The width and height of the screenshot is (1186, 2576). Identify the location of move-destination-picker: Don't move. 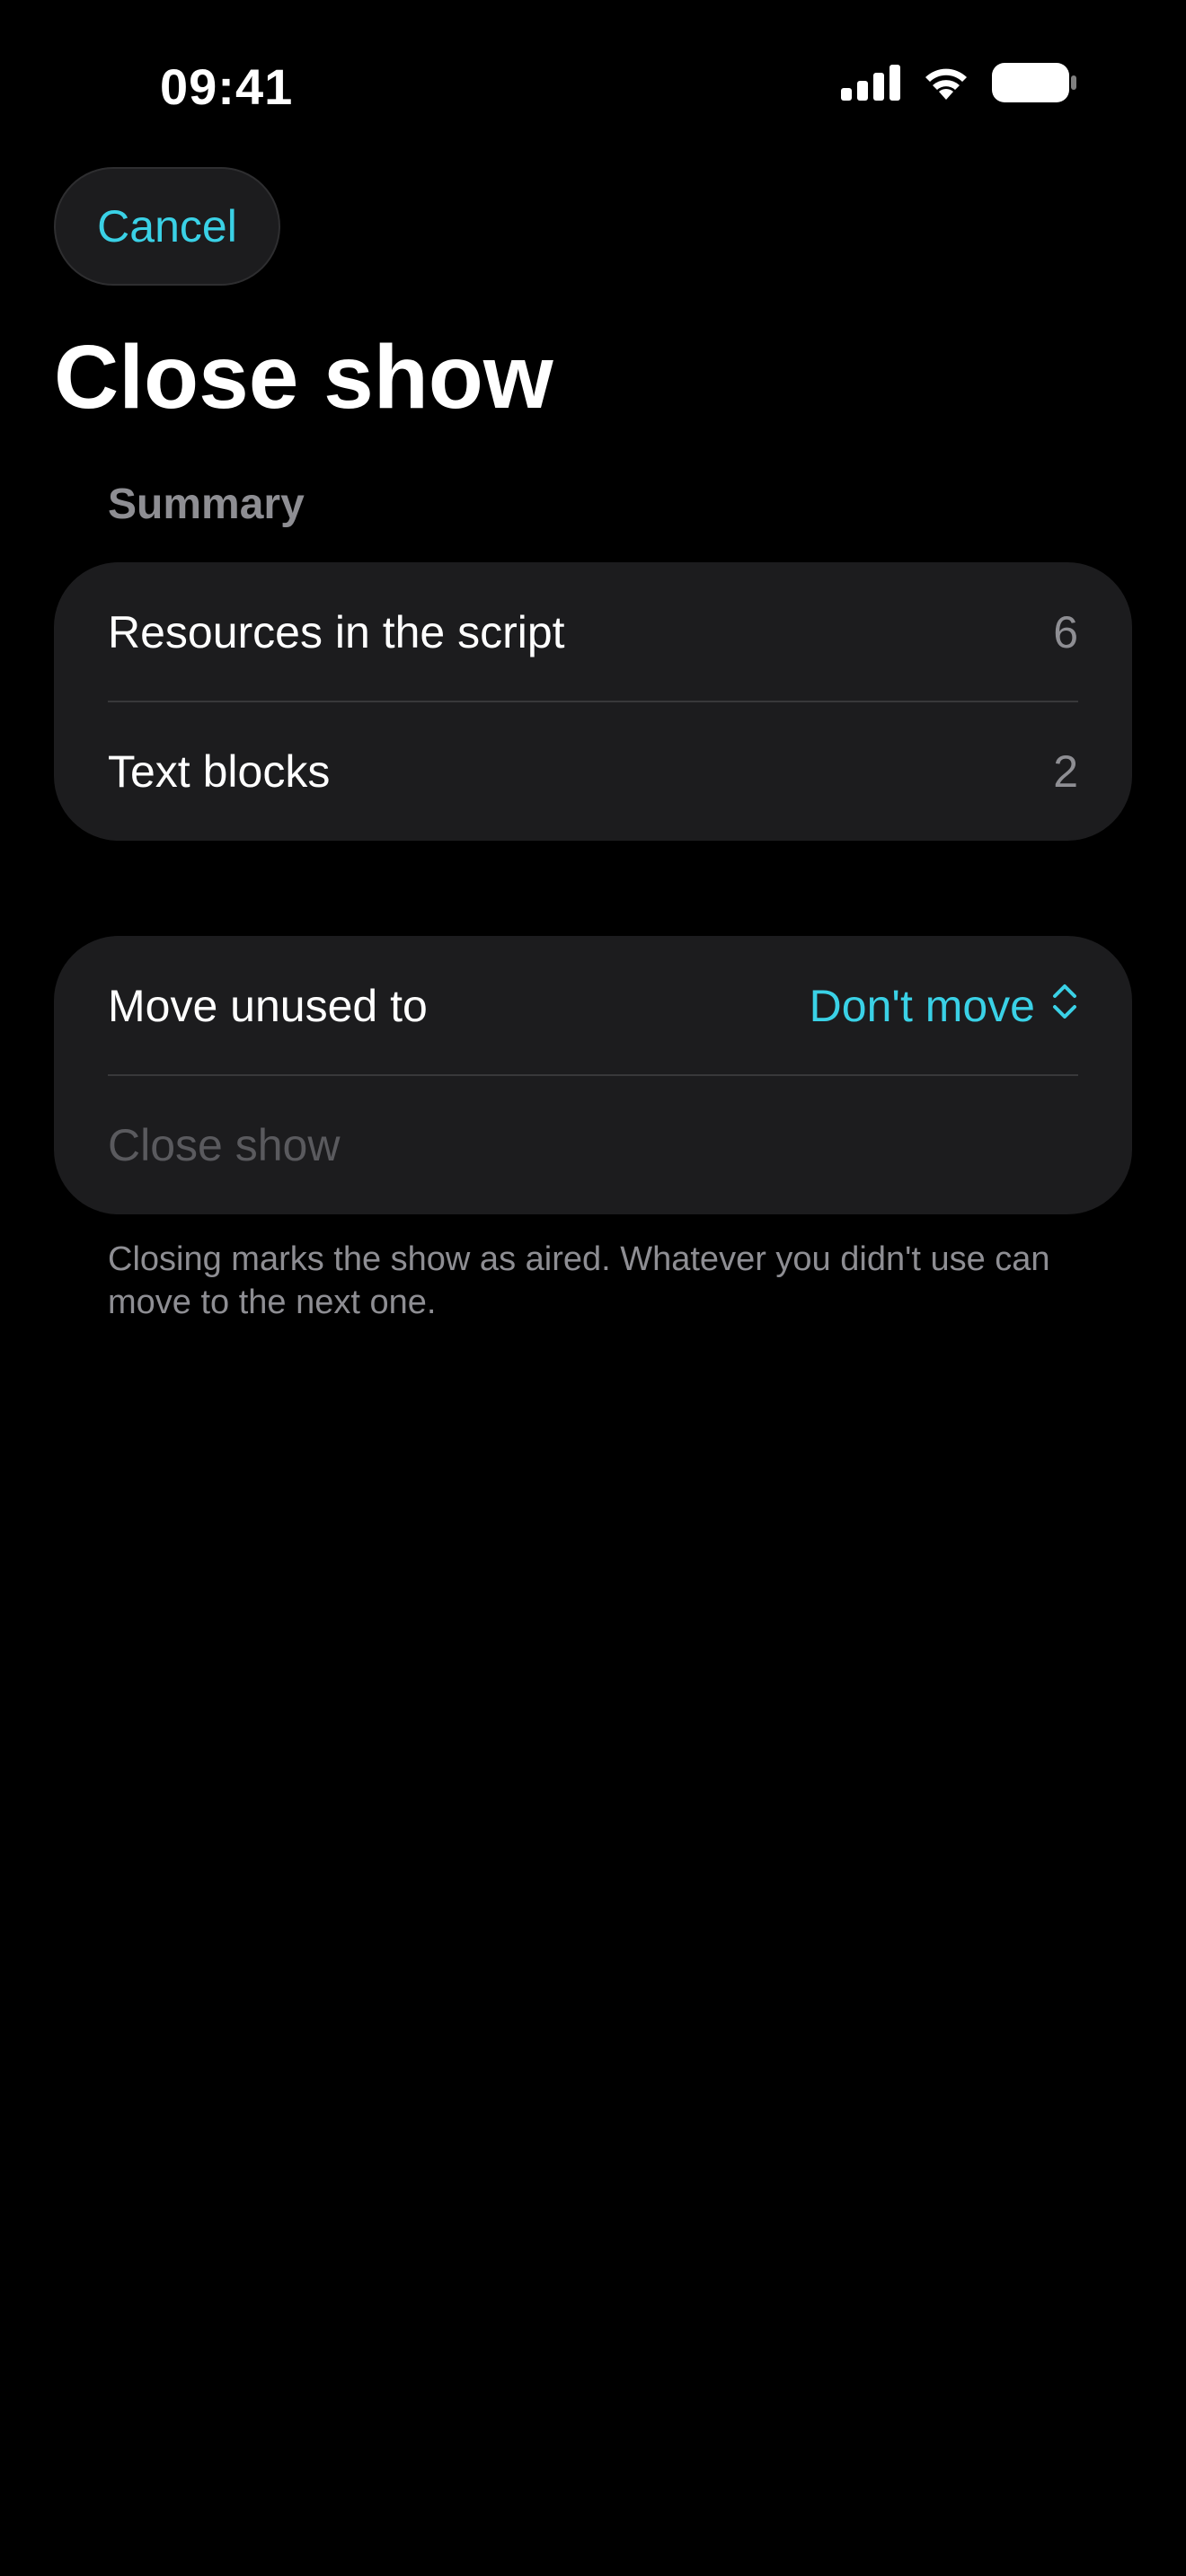
(944, 1006).